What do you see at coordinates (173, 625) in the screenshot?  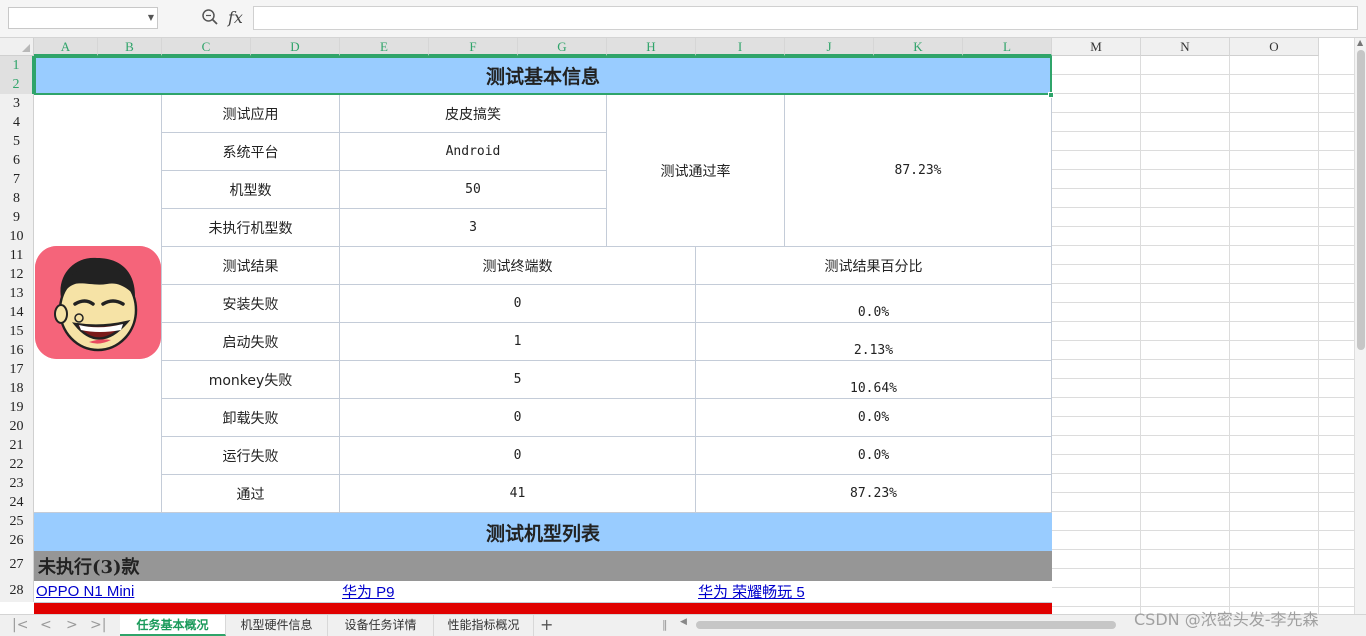 I see `sheet-tab-overview: 任务基本概况` at bounding box center [173, 625].